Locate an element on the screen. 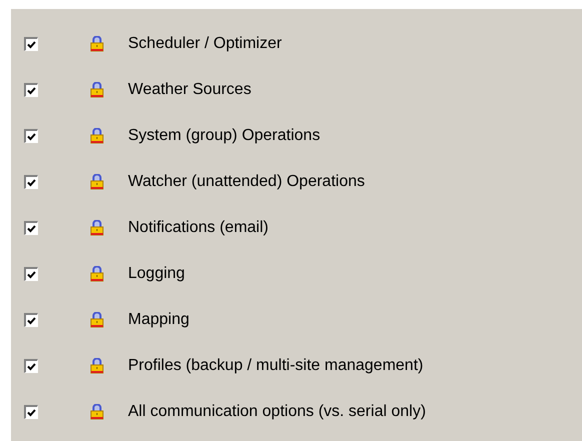 The image size is (582, 441). option-label: Notifications (email) is located at coordinates (198, 228).